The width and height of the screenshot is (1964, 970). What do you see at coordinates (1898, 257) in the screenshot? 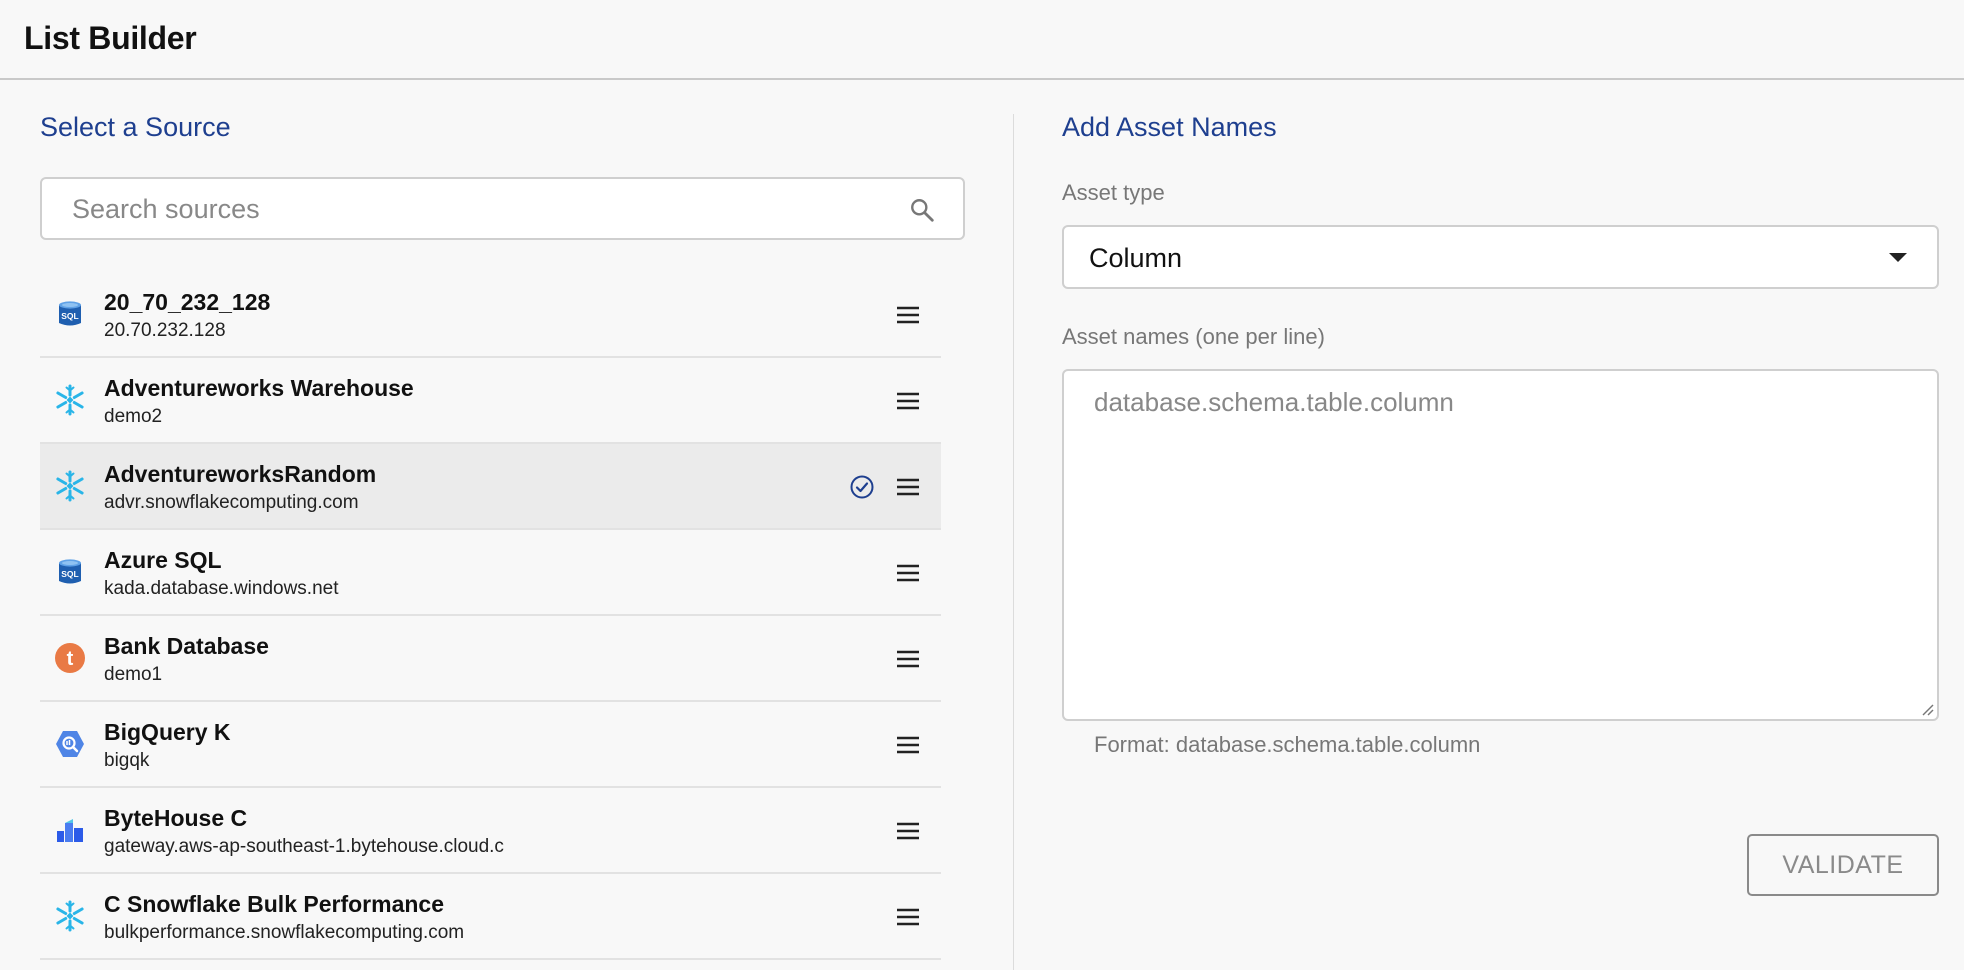
I see `caret-down-icon` at bounding box center [1898, 257].